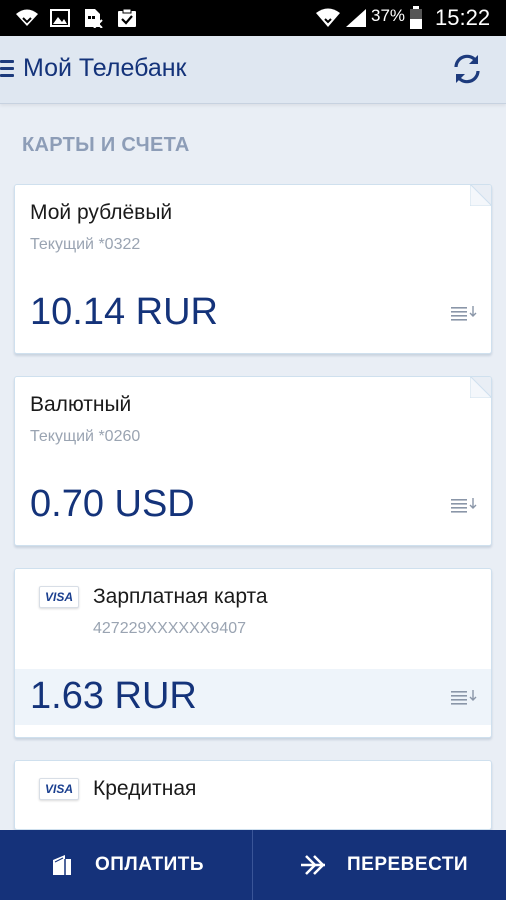 Image resolution: width=506 pixels, height=900 pixels. I want to click on clipboard-check-icon, so click(127, 17).